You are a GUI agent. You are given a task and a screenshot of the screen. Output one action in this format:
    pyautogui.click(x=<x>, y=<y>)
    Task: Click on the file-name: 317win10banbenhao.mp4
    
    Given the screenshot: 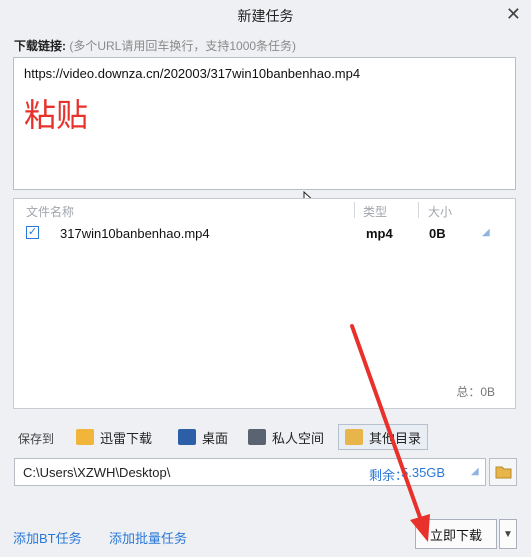 What is the action you would take?
    pyautogui.click(x=135, y=233)
    